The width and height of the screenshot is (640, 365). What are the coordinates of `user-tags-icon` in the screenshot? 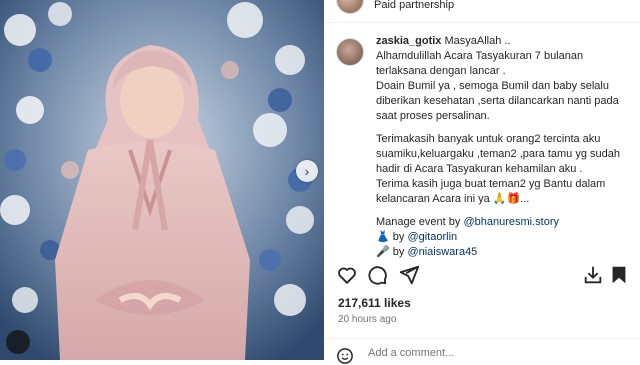 It's located at (18, 342).